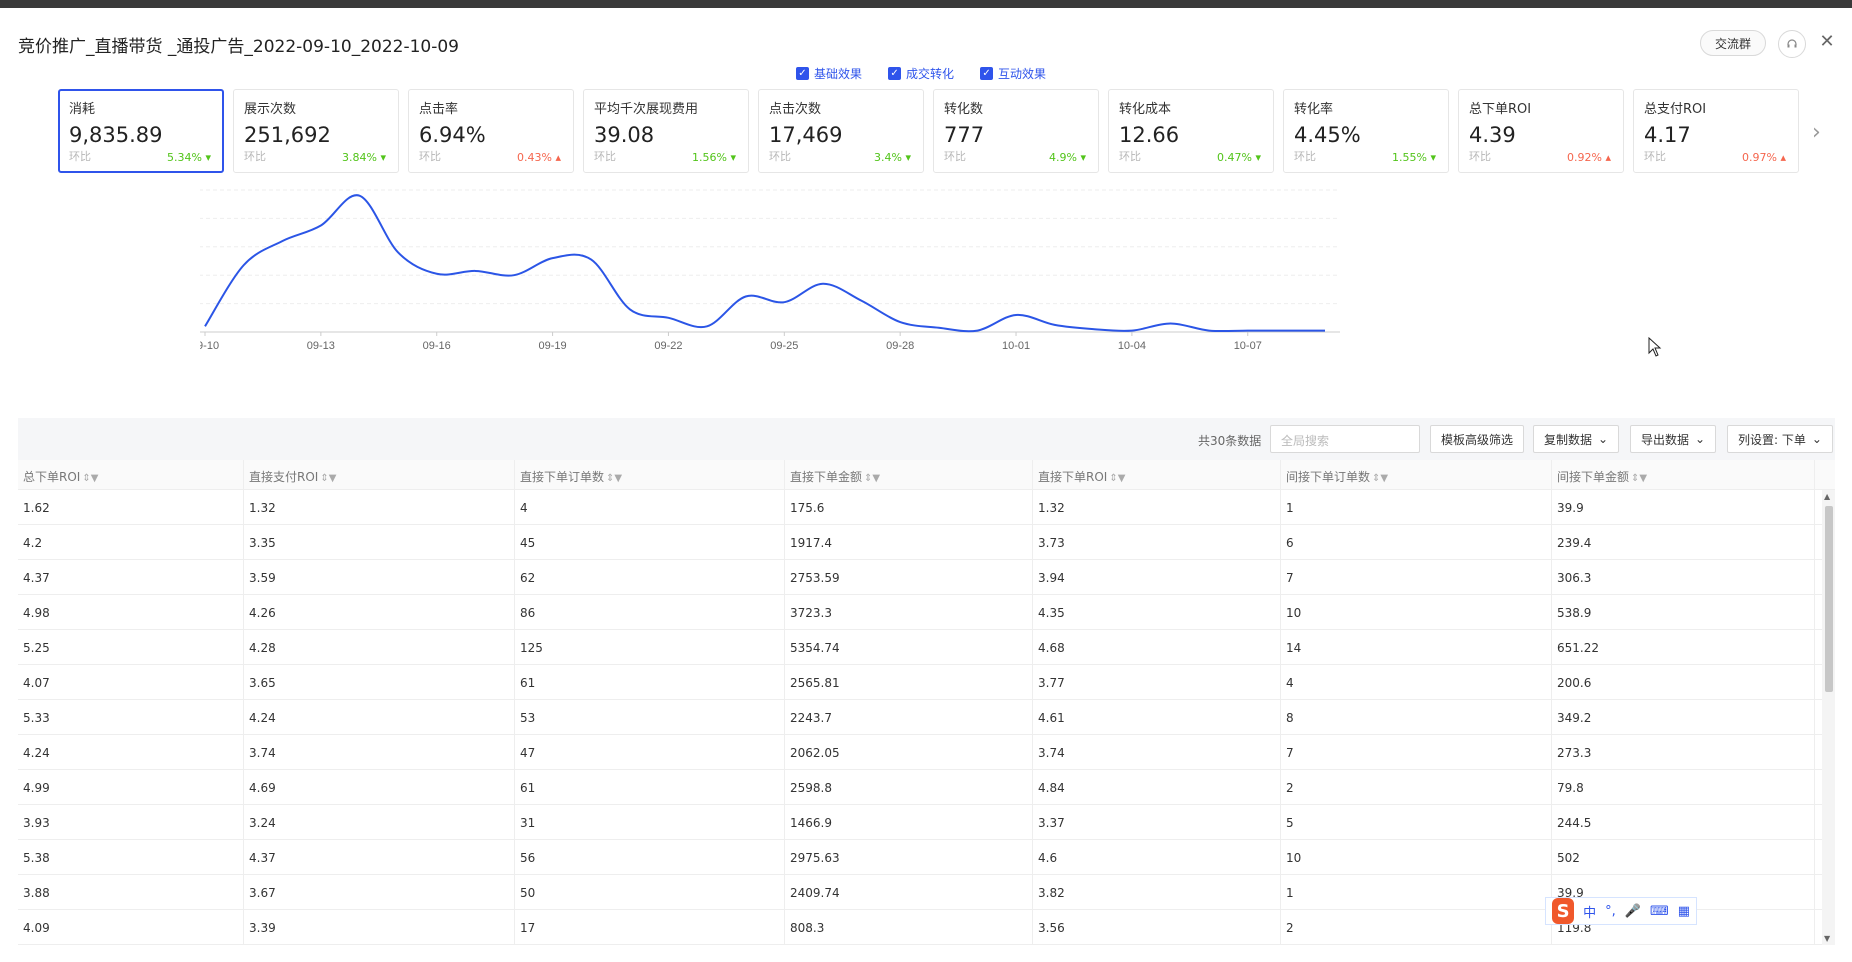  Describe the element at coordinates (1191, 131) in the screenshot. I see `metric-card: 转化成本 12.66 环比 0.47% ▾` at that location.